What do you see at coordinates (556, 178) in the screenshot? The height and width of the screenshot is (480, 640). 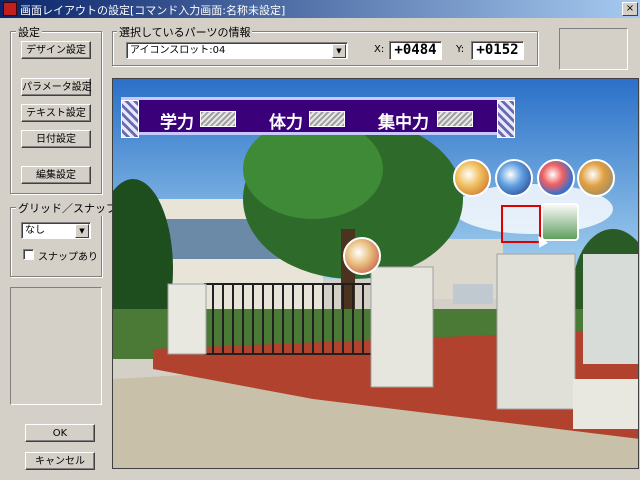 I see `palette-icon` at bounding box center [556, 178].